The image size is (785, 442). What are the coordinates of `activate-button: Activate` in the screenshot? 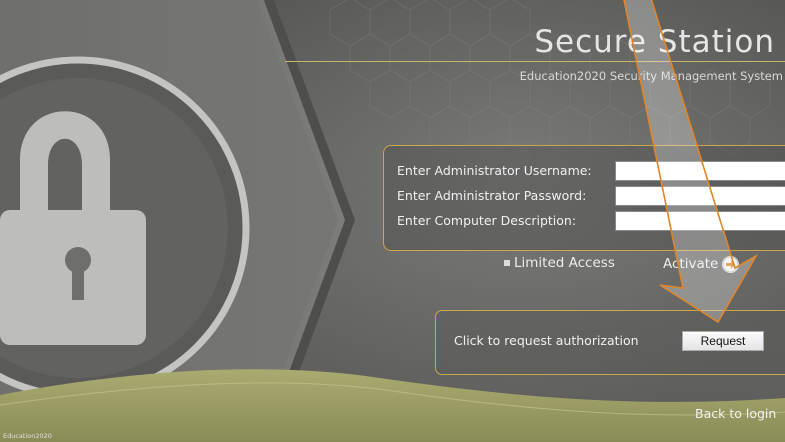 It's located at (701, 264).